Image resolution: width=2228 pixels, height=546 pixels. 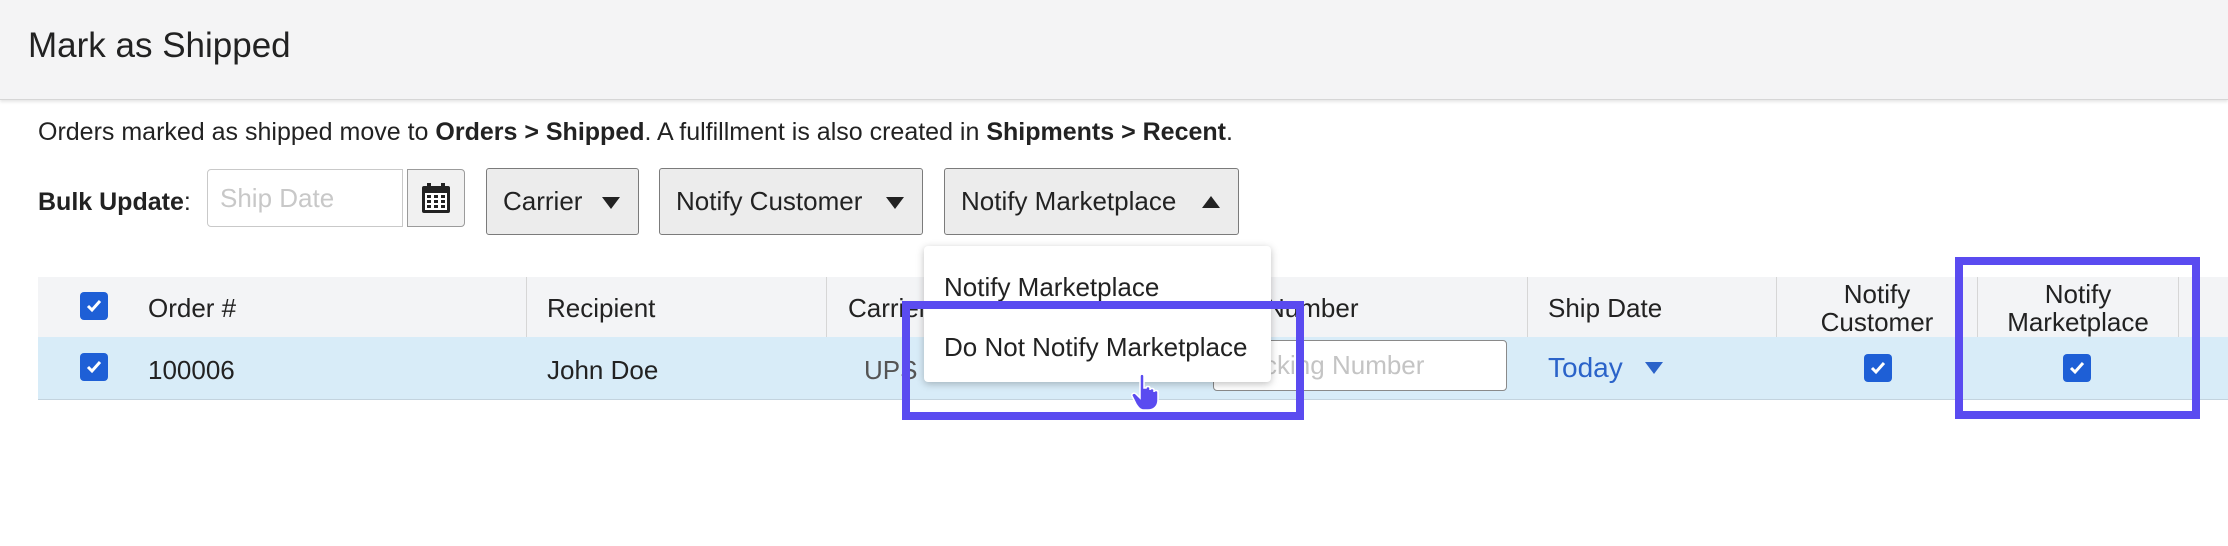 What do you see at coordinates (237, 132) in the screenshot?
I see `info-prefix: Orders marked as shipped move to` at bounding box center [237, 132].